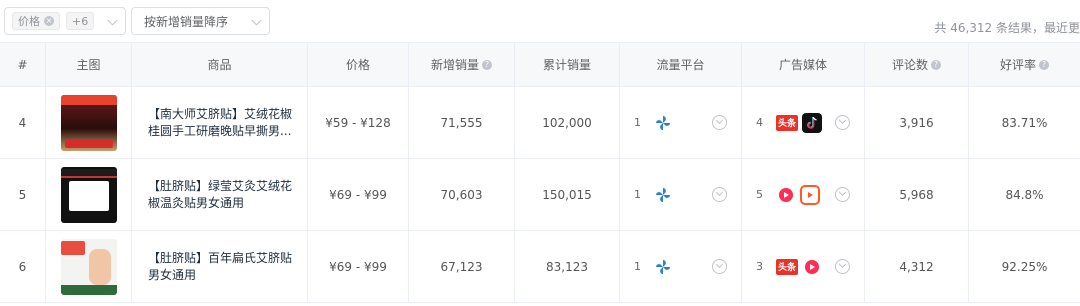  What do you see at coordinates (23, 194) in the screenshot?
I see `row-index: 5` at bounding box center [23, 194].